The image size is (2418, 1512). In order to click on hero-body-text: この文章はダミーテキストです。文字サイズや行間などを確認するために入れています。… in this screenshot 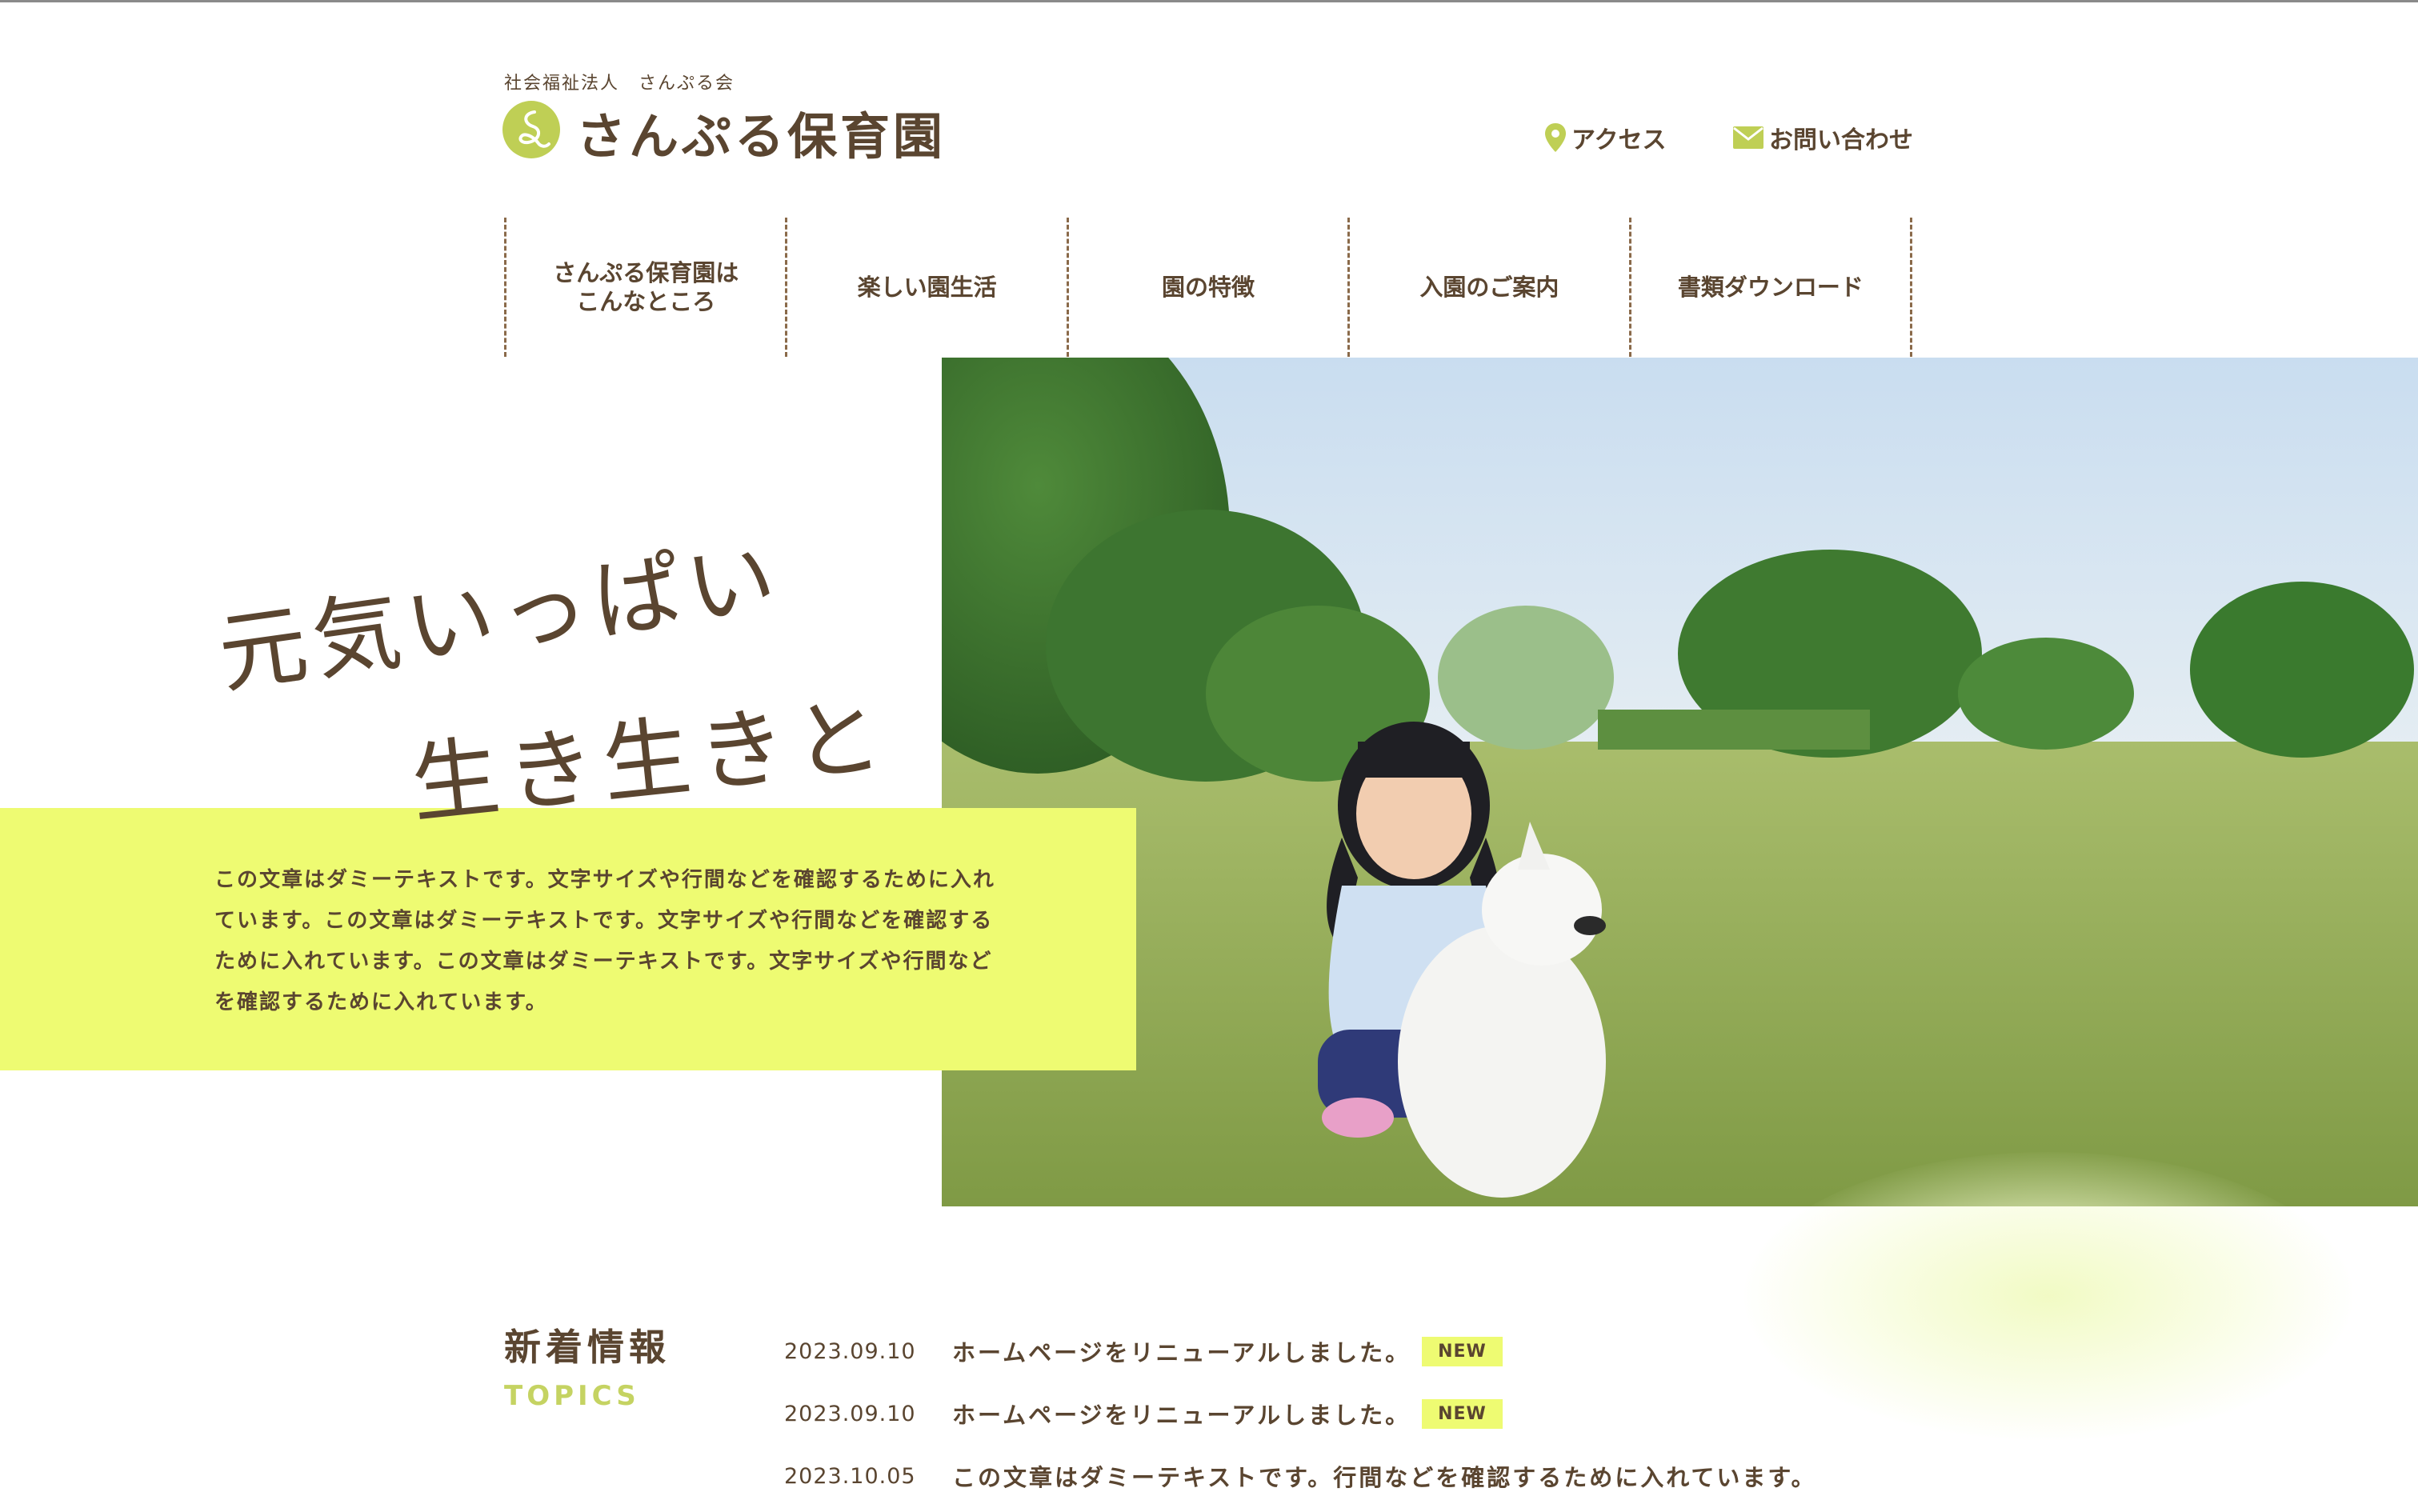, I will do `click(604, 941)`.